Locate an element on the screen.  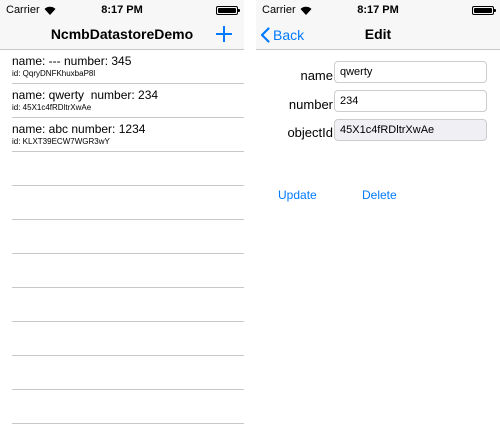
update-button: Update is located at coordinates (297, 195).